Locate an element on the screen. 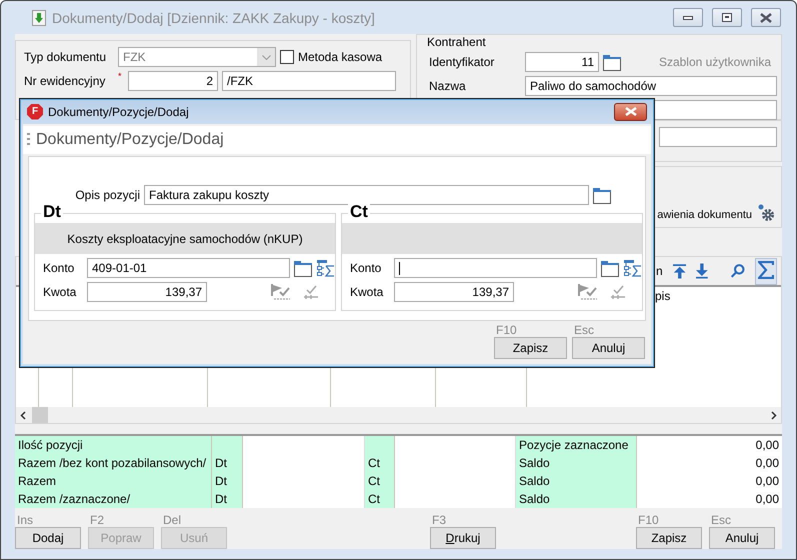 The width and height of the screenshot is (797, 560). grip-icon is located at coordinates (28, 140).